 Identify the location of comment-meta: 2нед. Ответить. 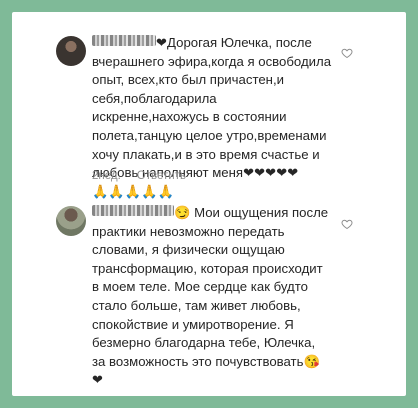
(139, 176).